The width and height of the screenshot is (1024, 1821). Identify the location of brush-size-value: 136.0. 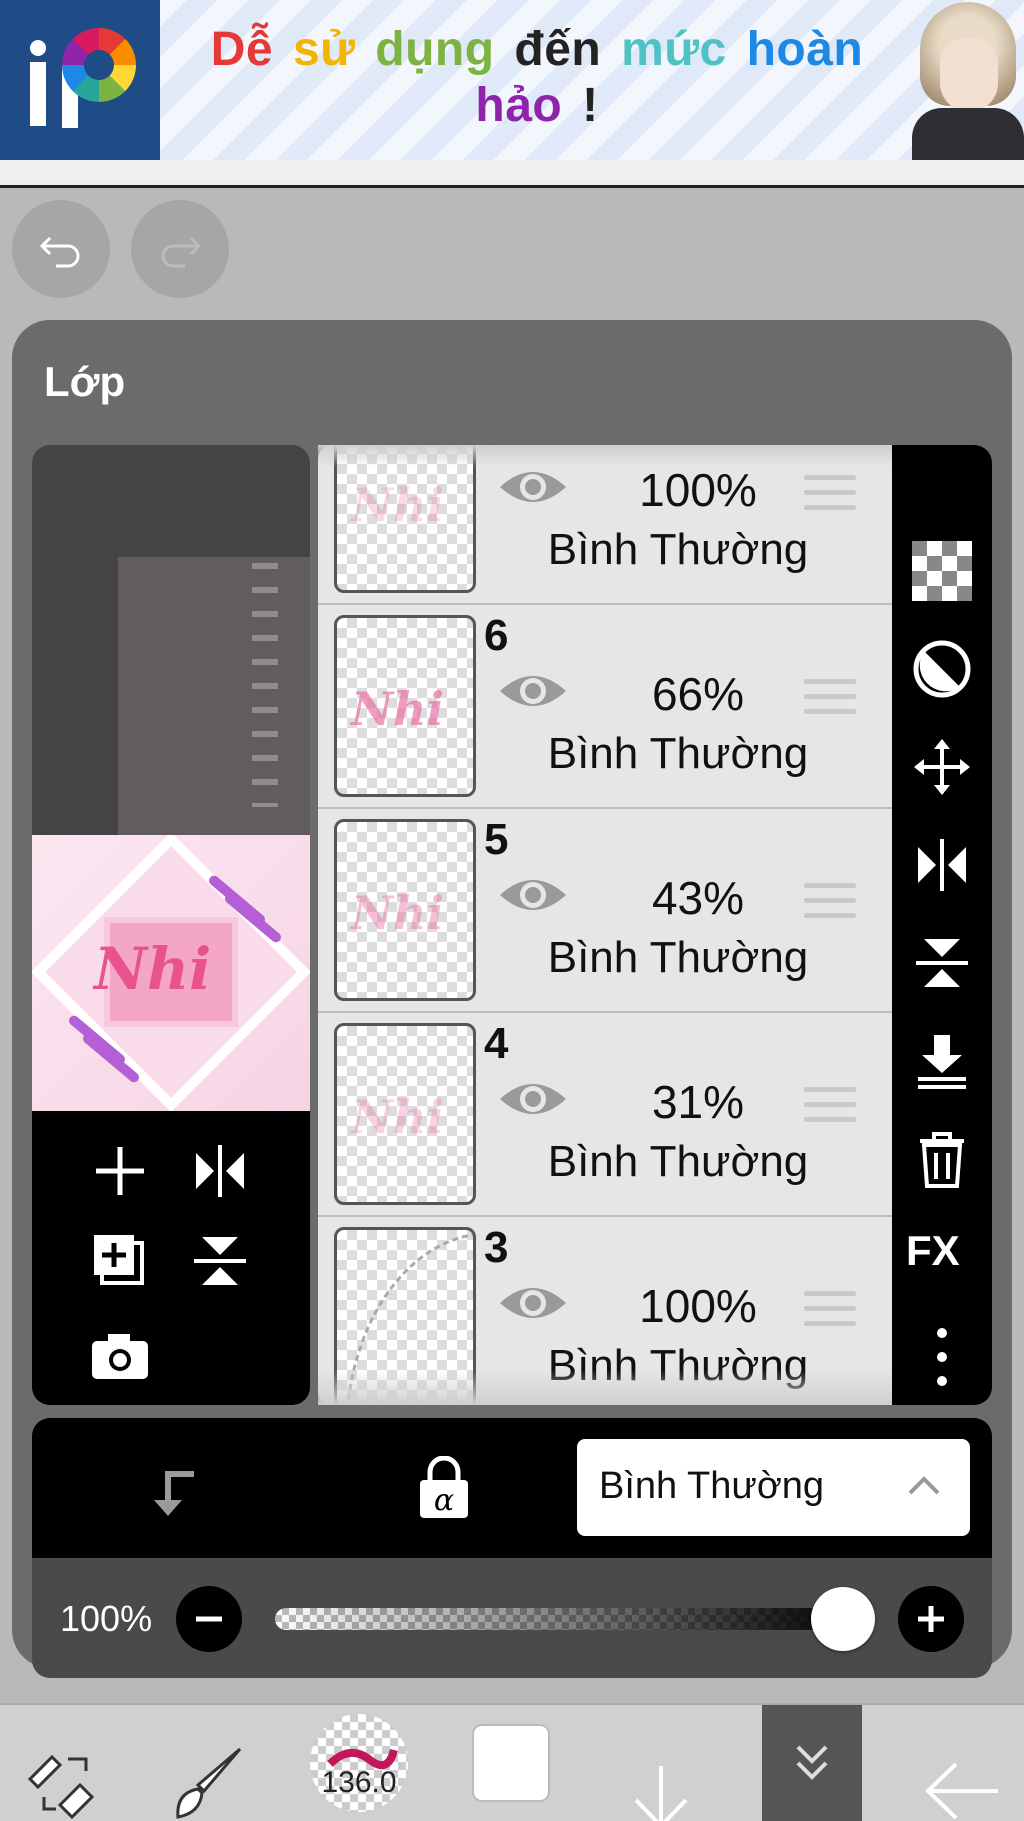
(359, 1782).